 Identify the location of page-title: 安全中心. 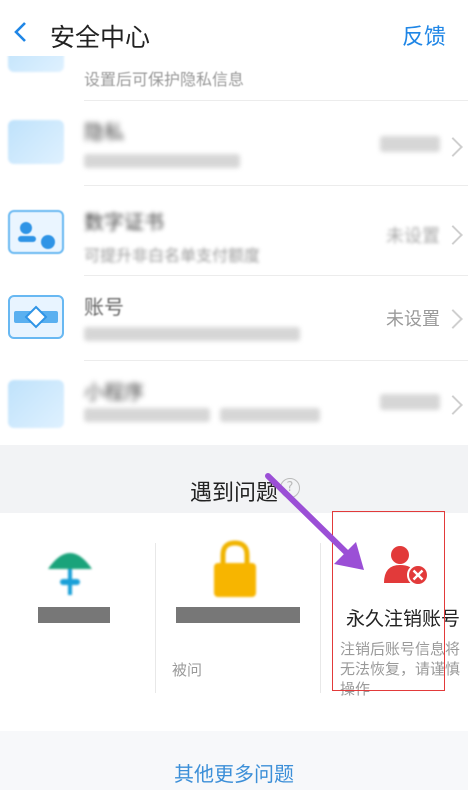
(100, 37).